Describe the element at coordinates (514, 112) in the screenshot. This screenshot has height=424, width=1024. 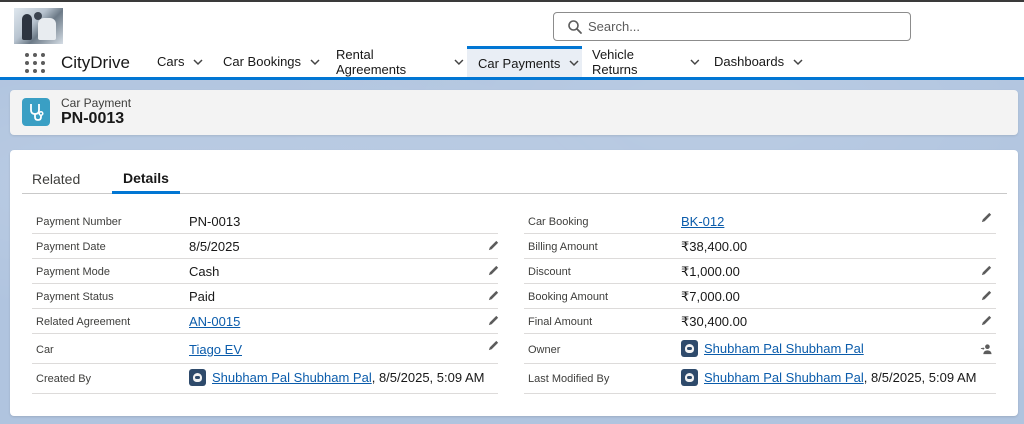
I see `record-header: Car Payment PN-0013` at that location.